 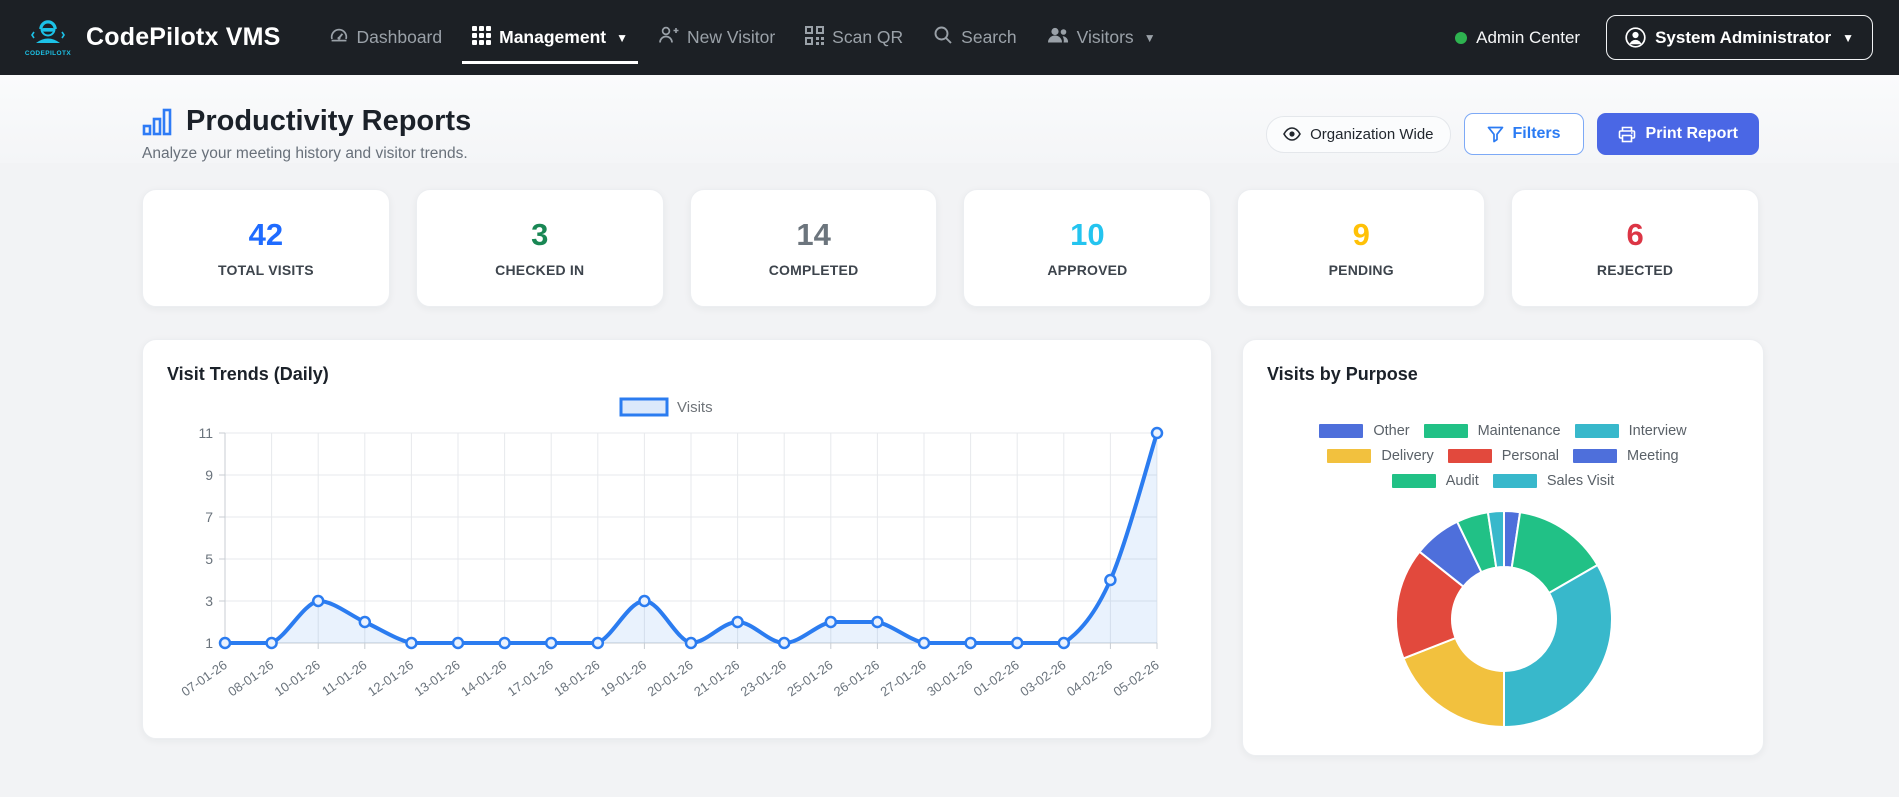 What do you see at coordinates (1517, 38) in the screenshot?
I see `admin-center-status: Admin Center` at bounding box center [1517, 38].